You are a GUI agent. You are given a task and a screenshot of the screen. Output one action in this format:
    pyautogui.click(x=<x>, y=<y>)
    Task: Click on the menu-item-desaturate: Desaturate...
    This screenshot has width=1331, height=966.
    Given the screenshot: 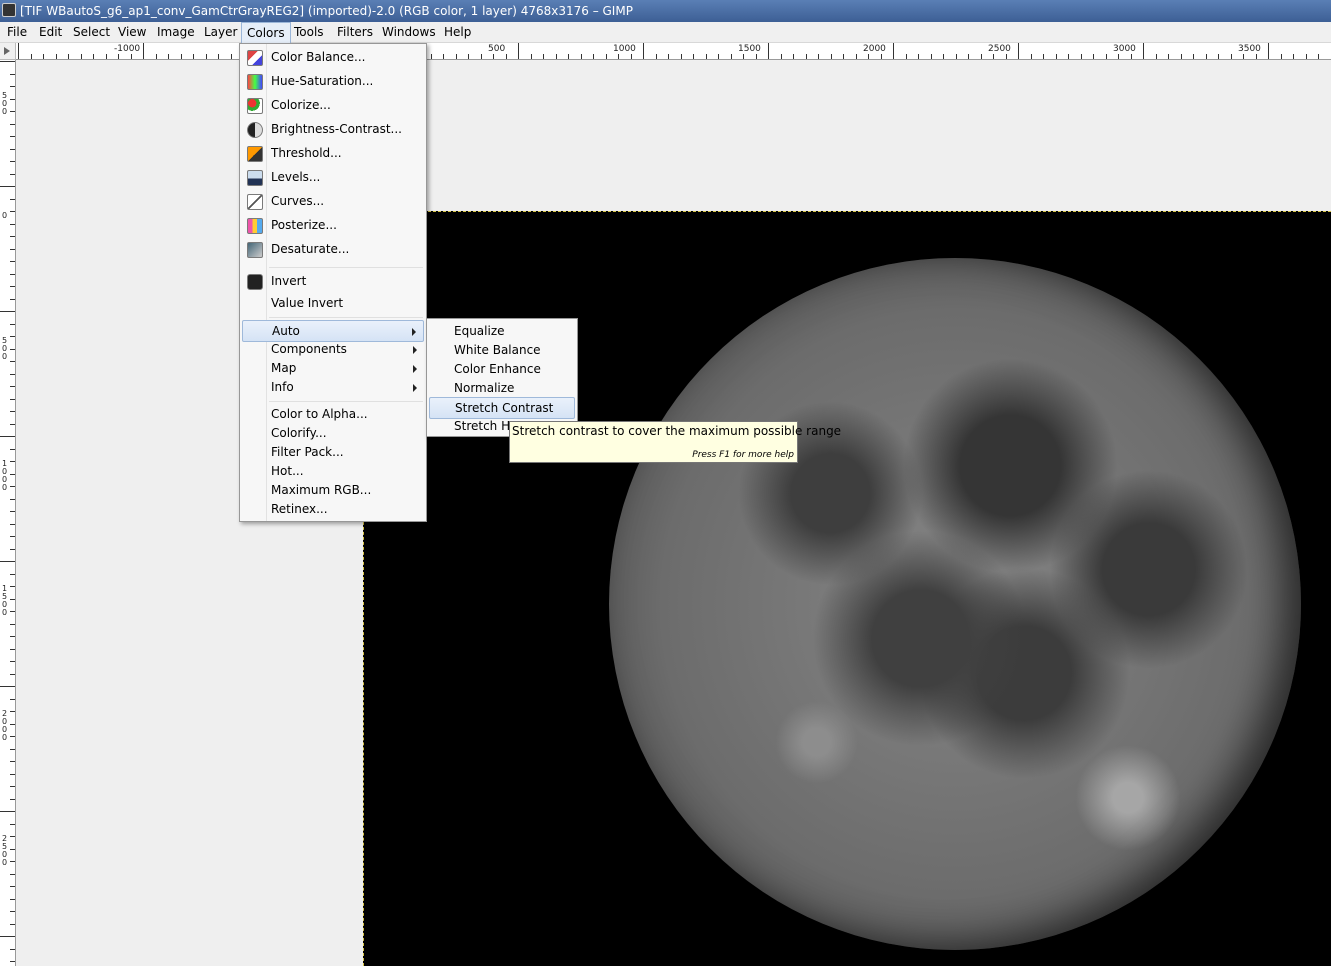 What is the action you would take?
    pyautogui.click(x=333, y=250)
    